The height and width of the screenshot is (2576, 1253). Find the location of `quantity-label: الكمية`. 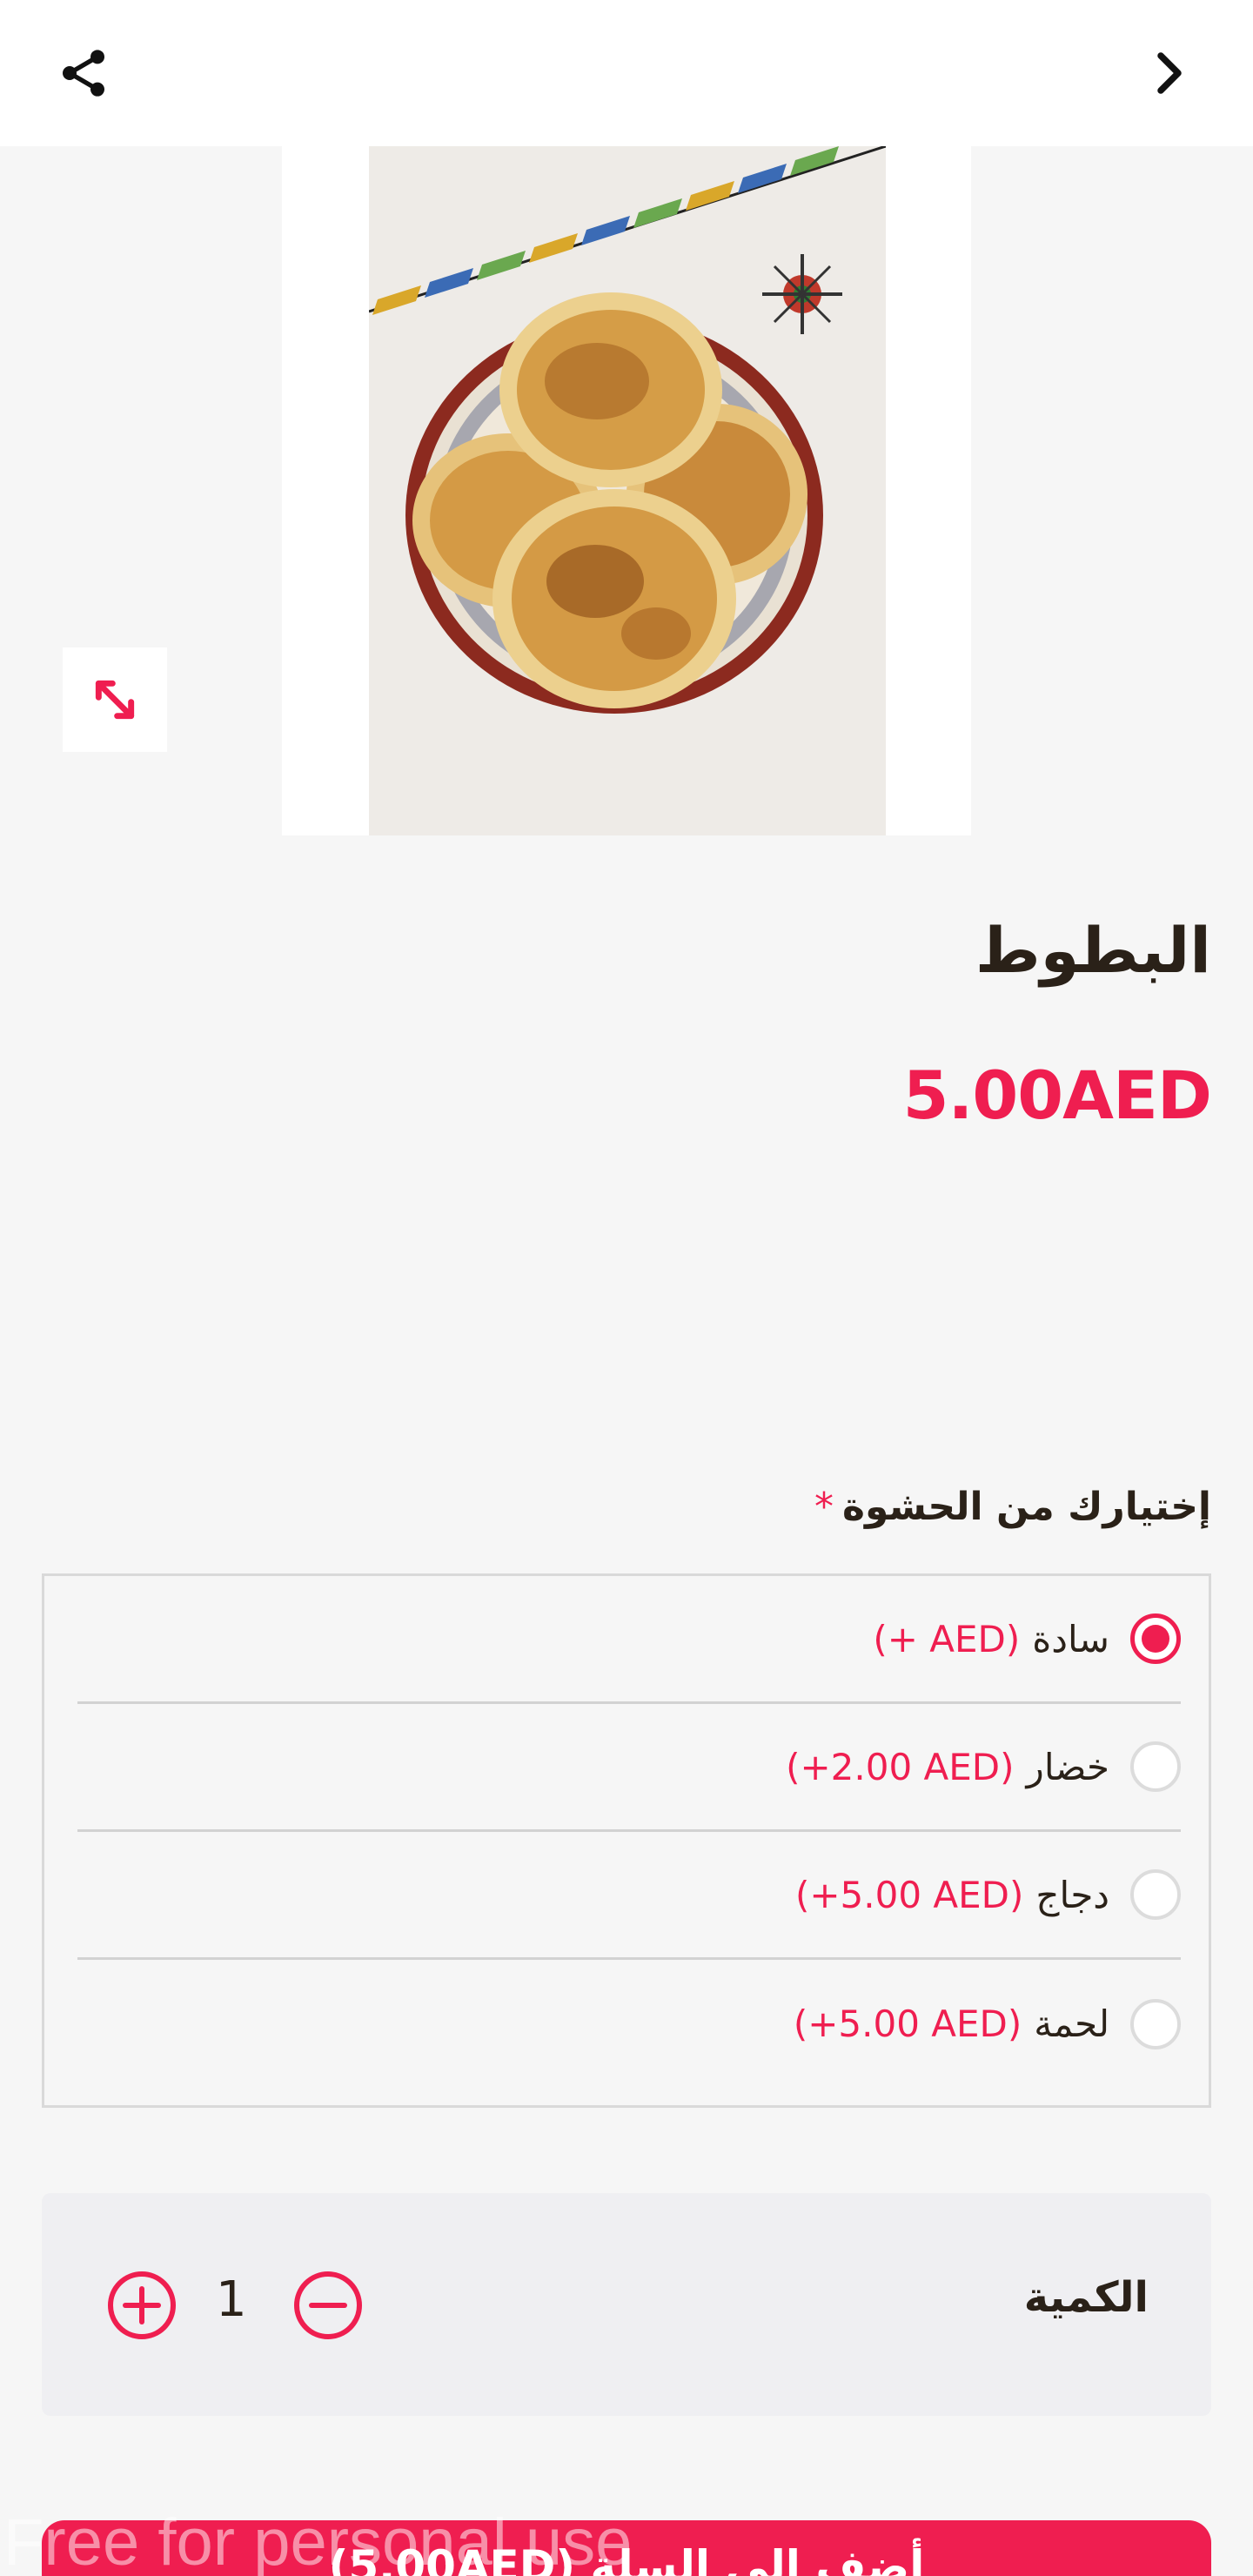

quantity-label: الكمية is located at coordinates (1086, 2297).